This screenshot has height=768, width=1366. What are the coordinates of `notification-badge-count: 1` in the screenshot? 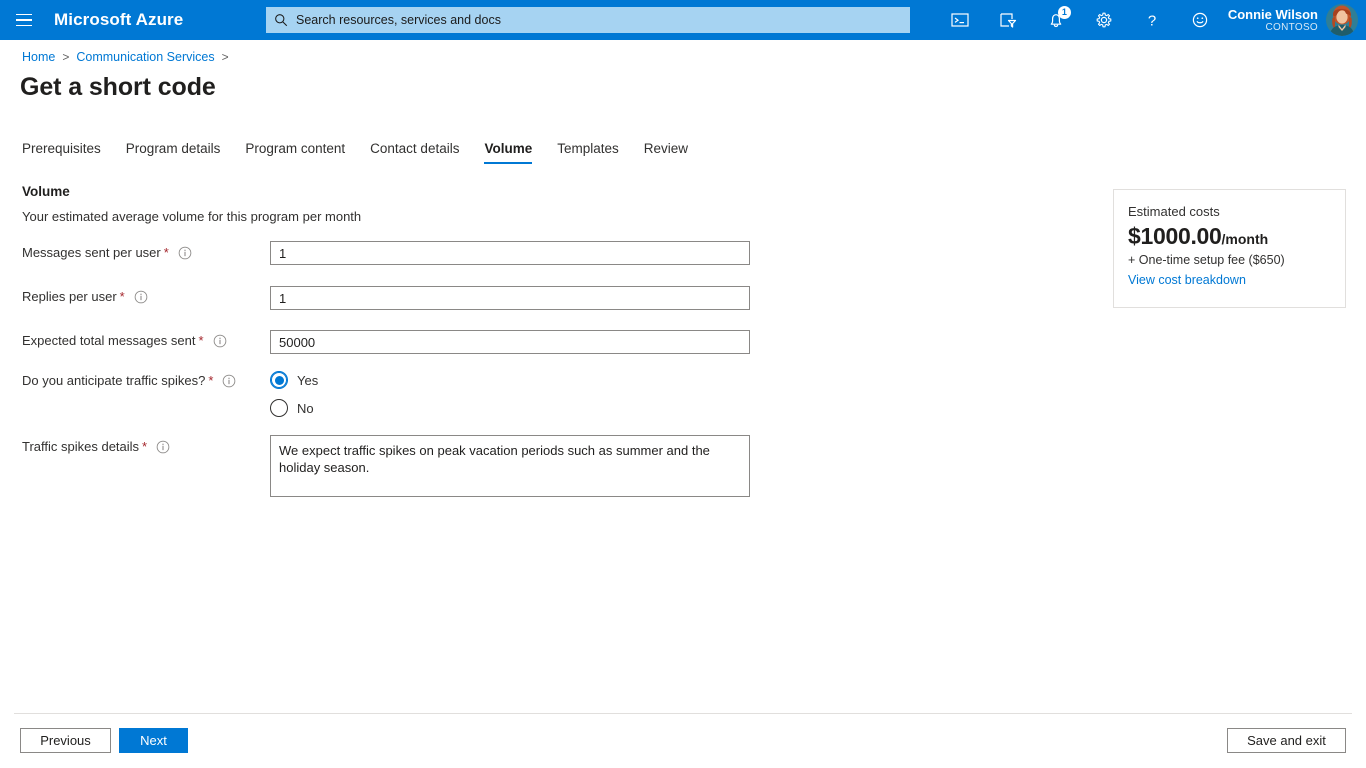 It's located at (1064, 12).